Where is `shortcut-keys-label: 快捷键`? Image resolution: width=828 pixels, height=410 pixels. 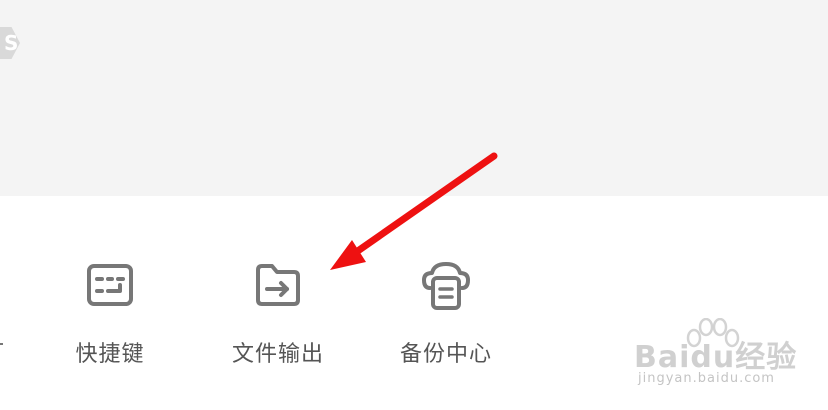
shortcut-keys-label: 快捷键 is located at coordinates (110, 354).